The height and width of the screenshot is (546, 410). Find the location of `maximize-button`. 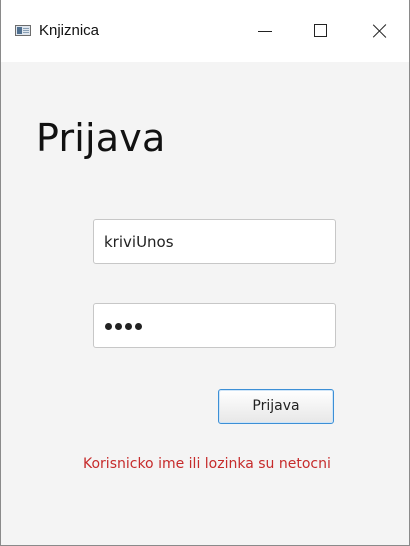

maximize-button is located at coordinates (319, 31).